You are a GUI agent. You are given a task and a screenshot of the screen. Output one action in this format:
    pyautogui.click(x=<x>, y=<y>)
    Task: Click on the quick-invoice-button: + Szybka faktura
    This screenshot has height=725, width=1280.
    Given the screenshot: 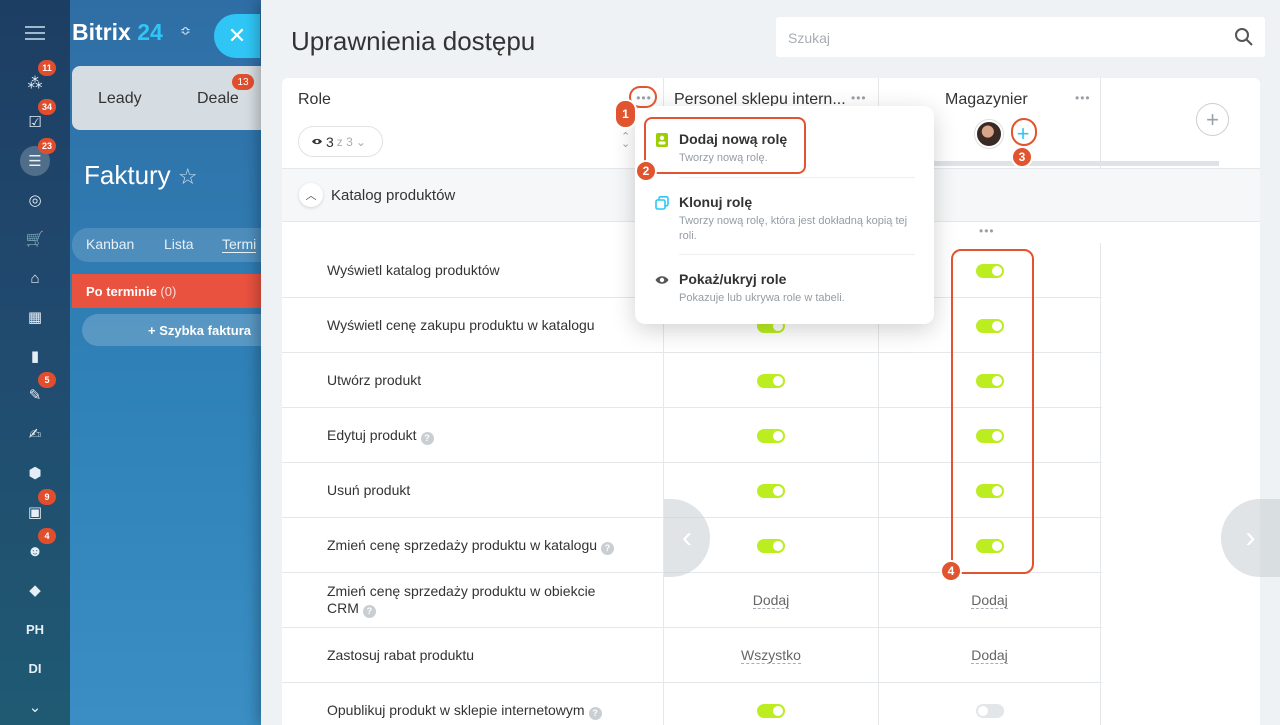 What is the action you would take?
    pyautogui.click(x=171, y=330)
    